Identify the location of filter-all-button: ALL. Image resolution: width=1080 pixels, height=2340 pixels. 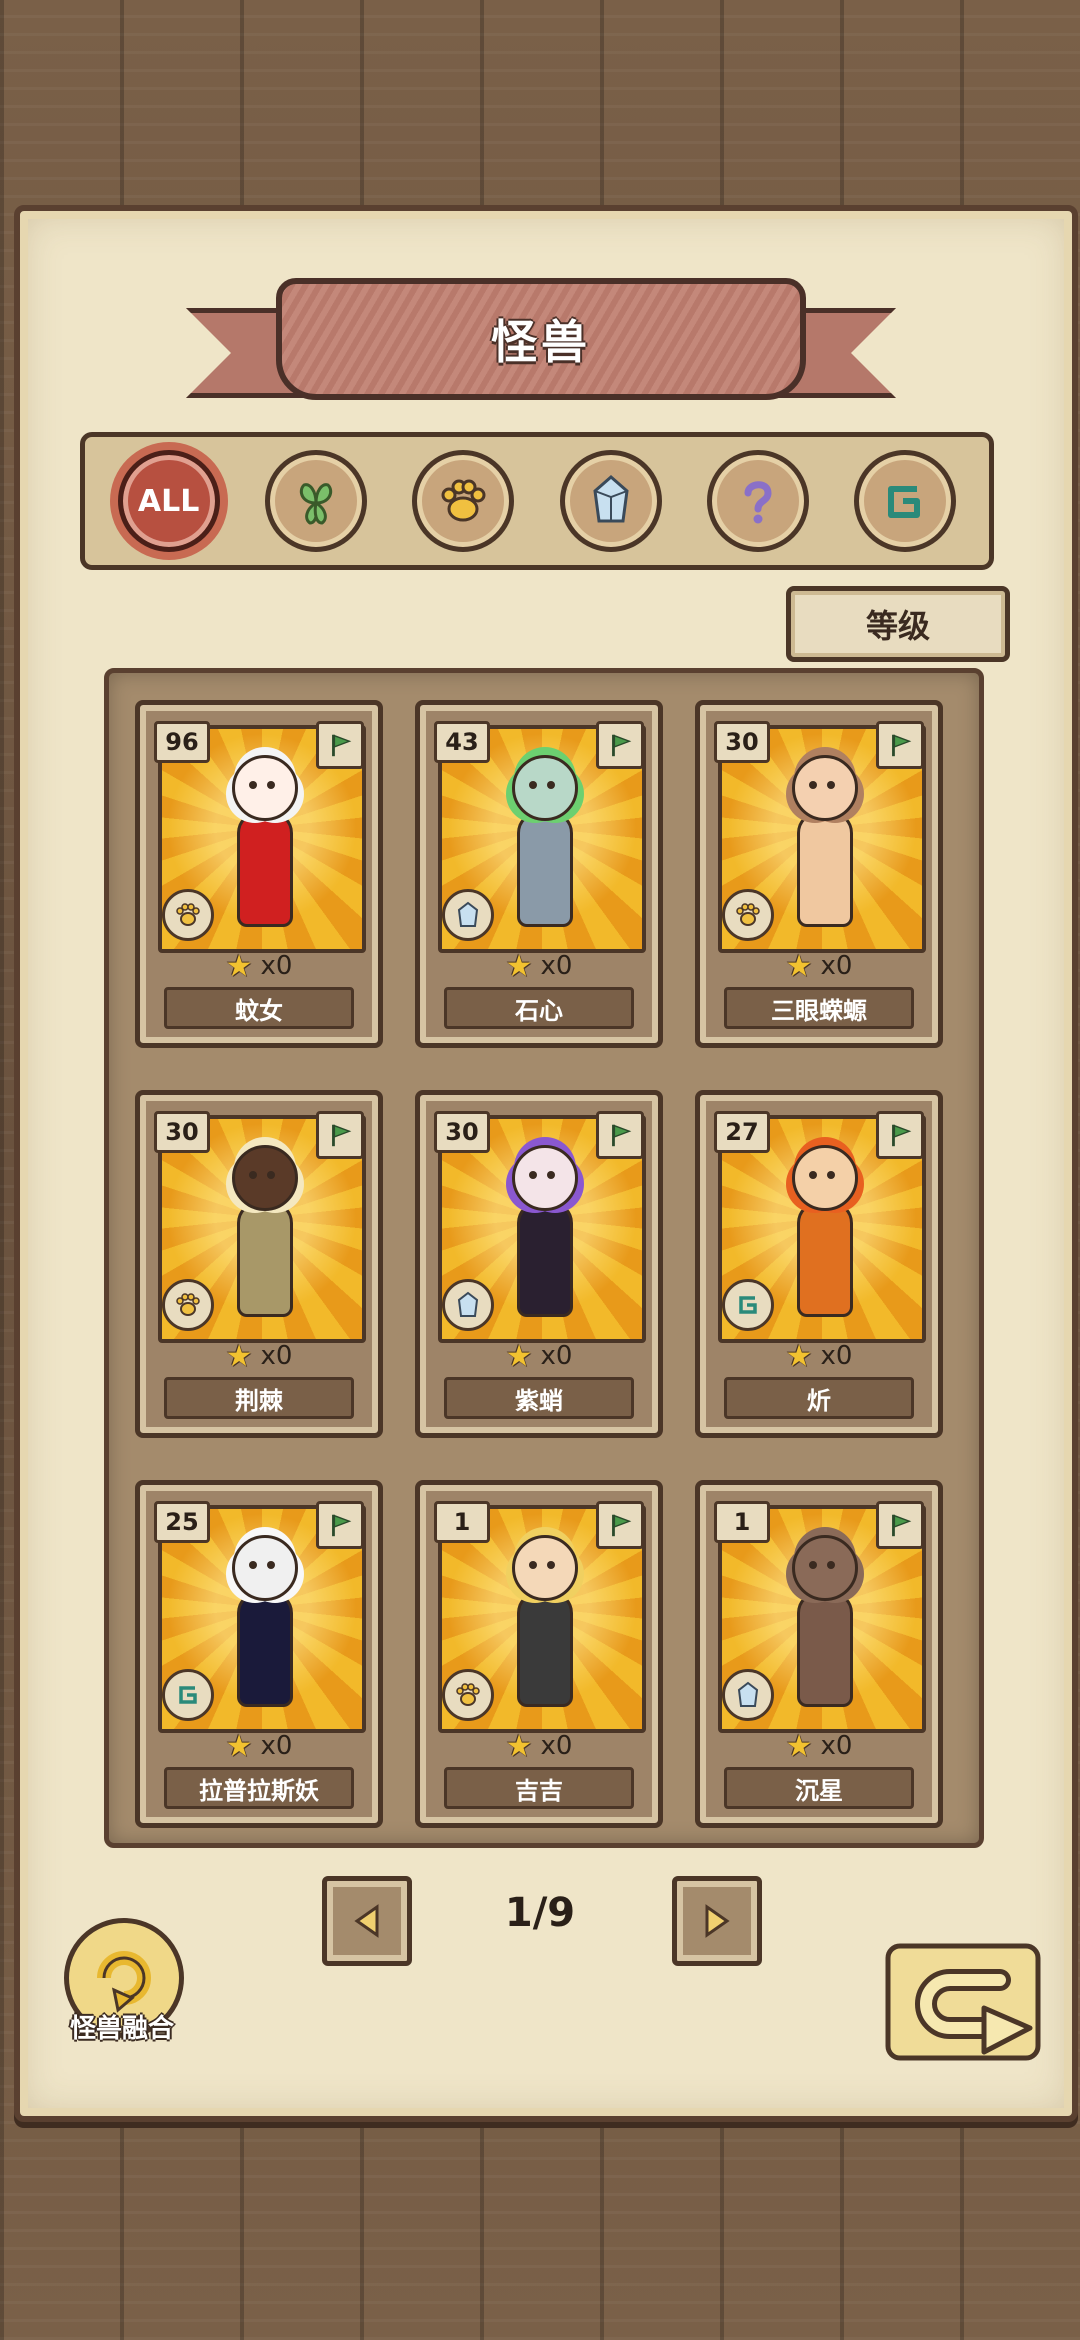
(168, 501).